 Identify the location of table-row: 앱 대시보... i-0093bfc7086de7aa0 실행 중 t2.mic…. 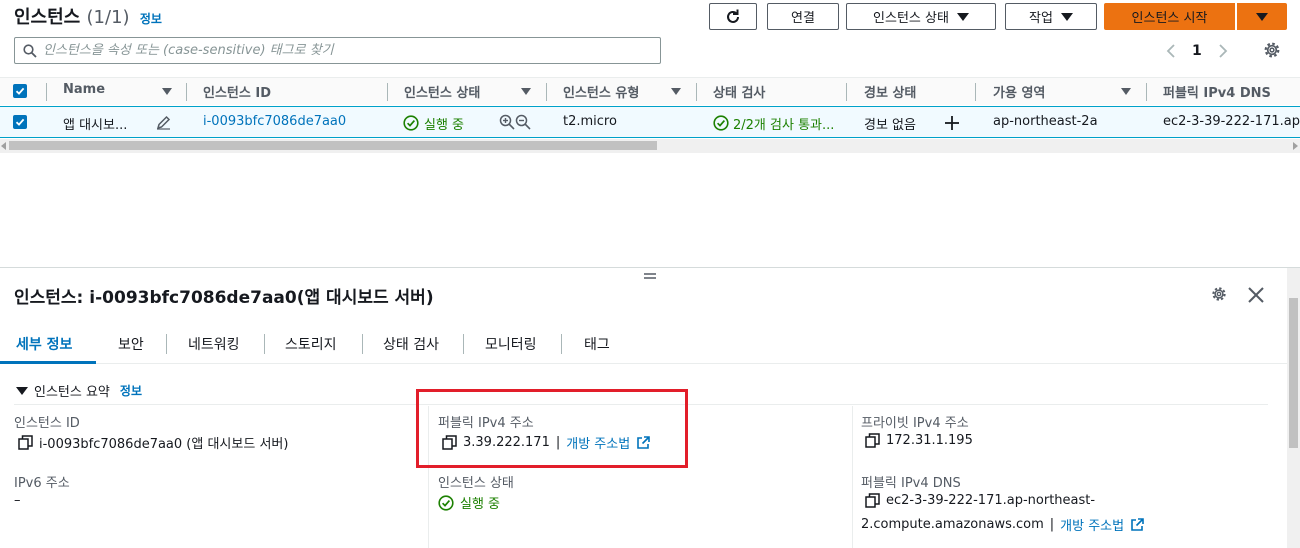
(650, 122).